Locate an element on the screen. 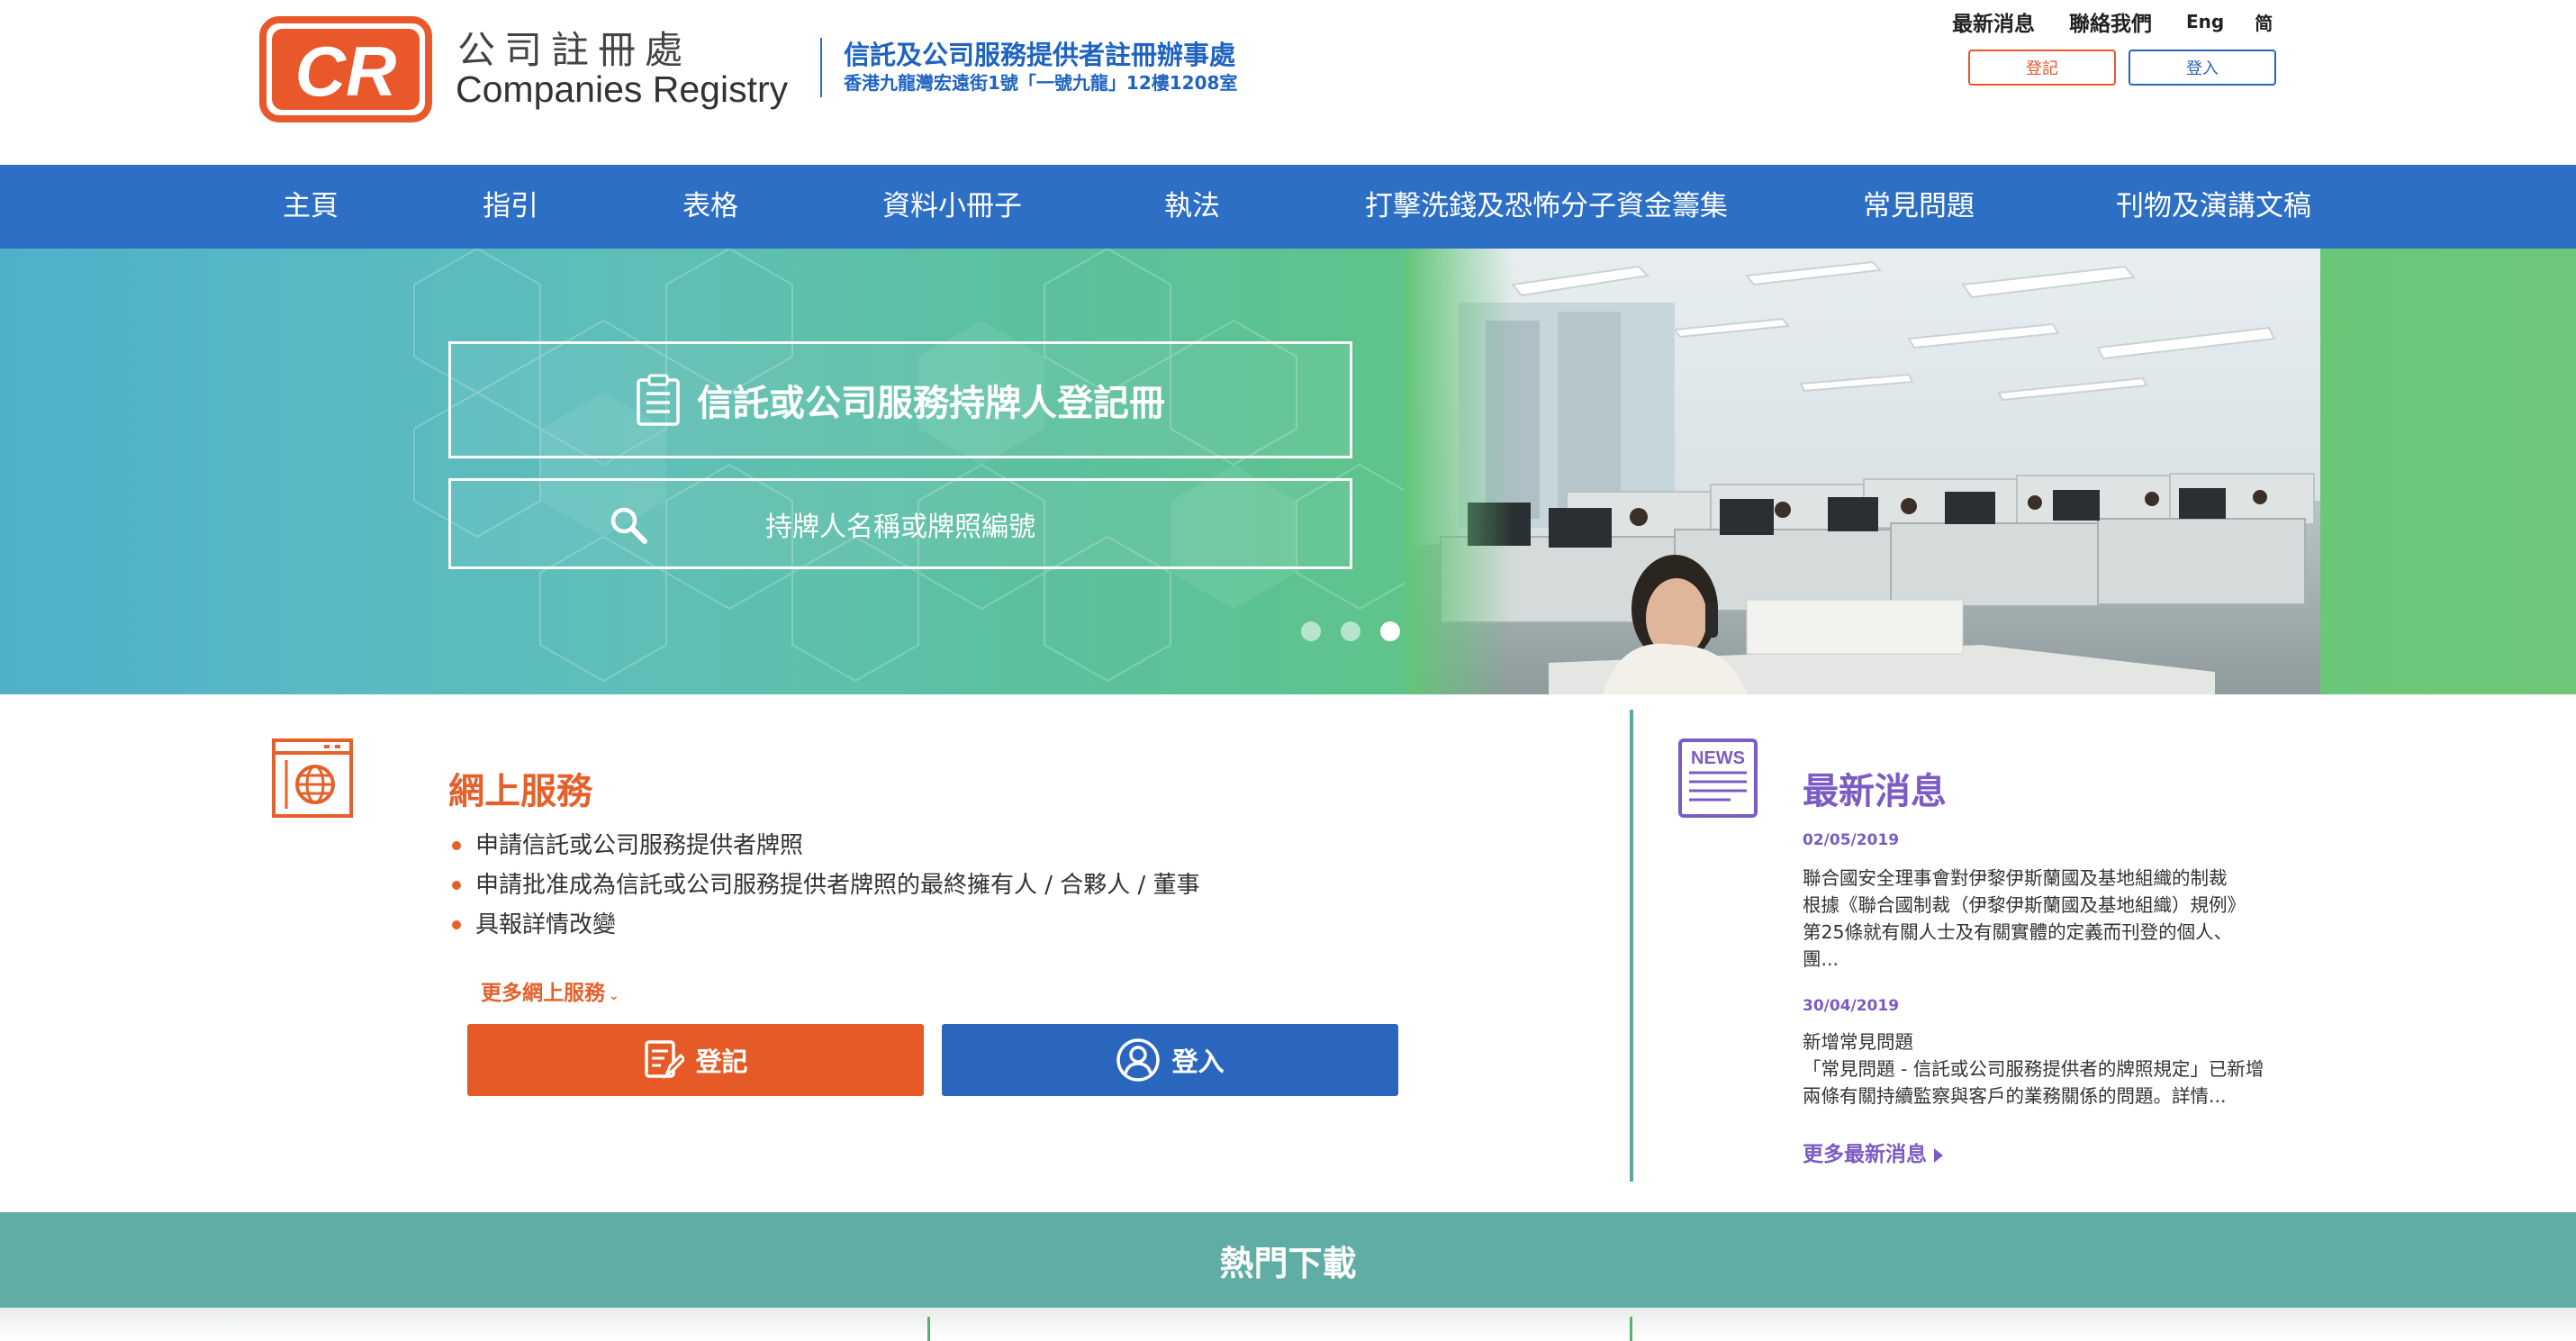 The height and width of the screenshot is (1341, 2576). nav-item-enforcement: 執法 is located at coordinates (1192, 207).